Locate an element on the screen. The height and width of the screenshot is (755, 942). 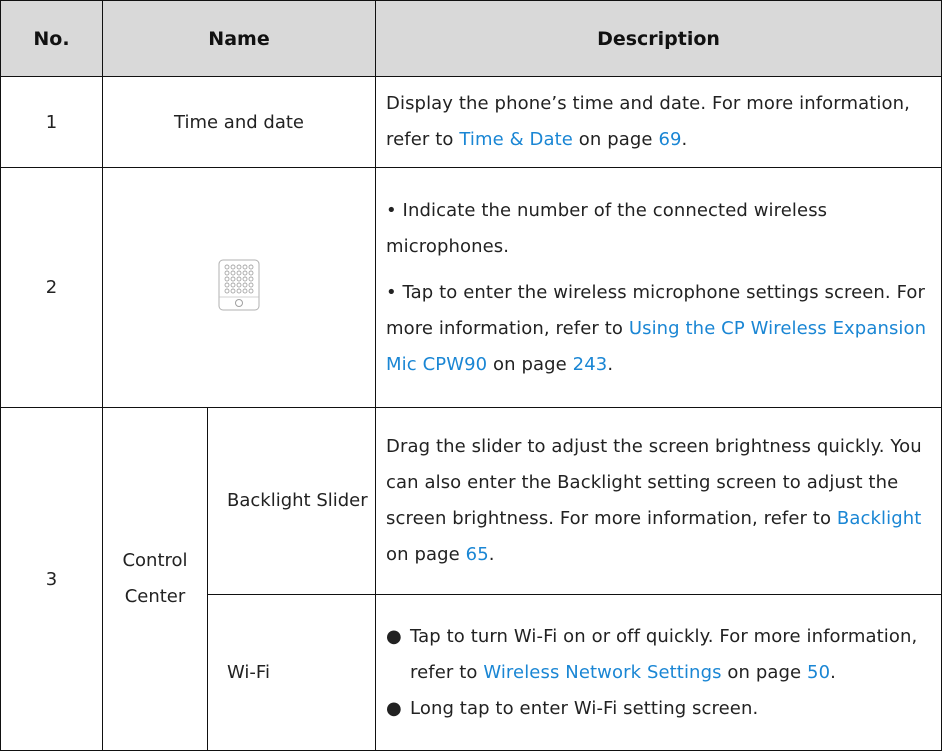
row-name-icon-cell is located at coordinates (239, 287).